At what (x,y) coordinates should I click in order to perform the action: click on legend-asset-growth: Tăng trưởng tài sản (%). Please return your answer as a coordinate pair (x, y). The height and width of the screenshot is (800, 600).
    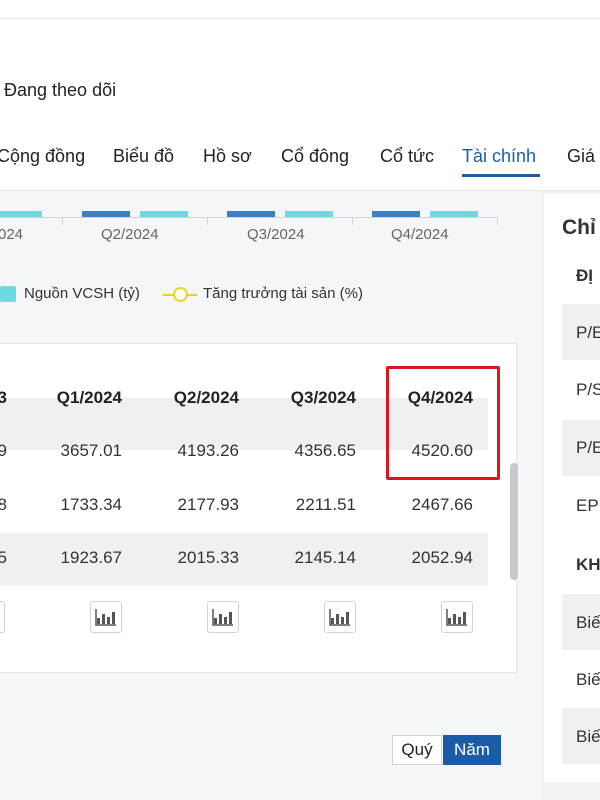
    Looking at the image, I should click on (283, 293).